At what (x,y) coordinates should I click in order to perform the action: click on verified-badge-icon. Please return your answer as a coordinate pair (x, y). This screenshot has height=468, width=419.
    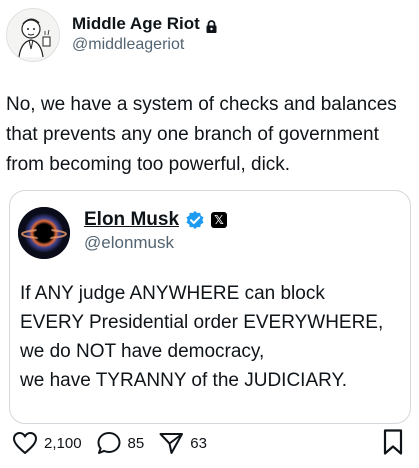
    Looking at the image, I should click on (195, 220).